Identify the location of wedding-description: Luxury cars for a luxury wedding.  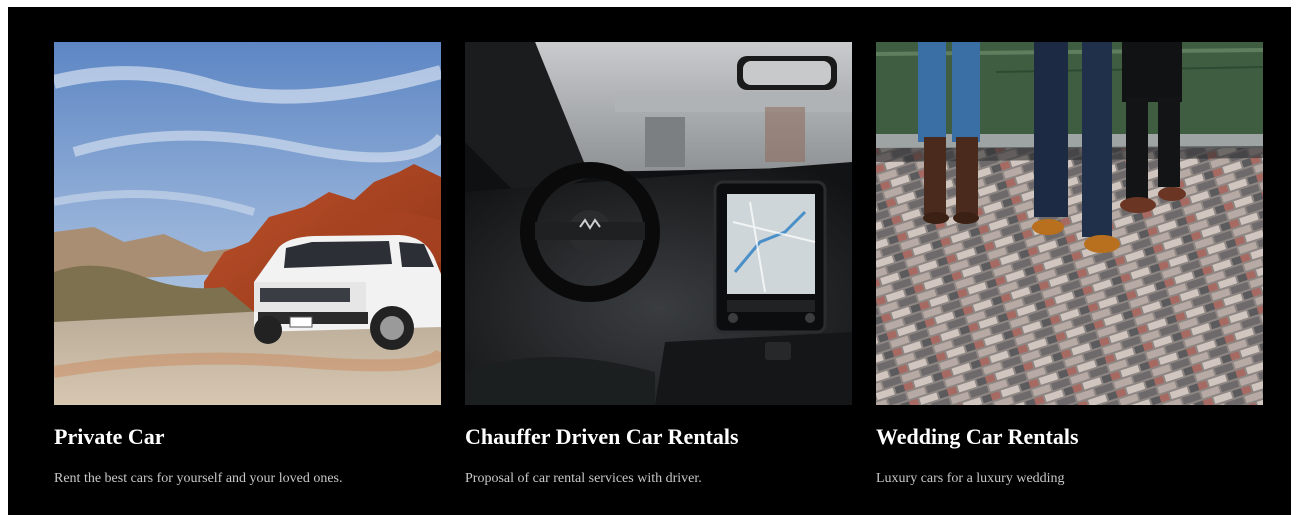
(970, 478).